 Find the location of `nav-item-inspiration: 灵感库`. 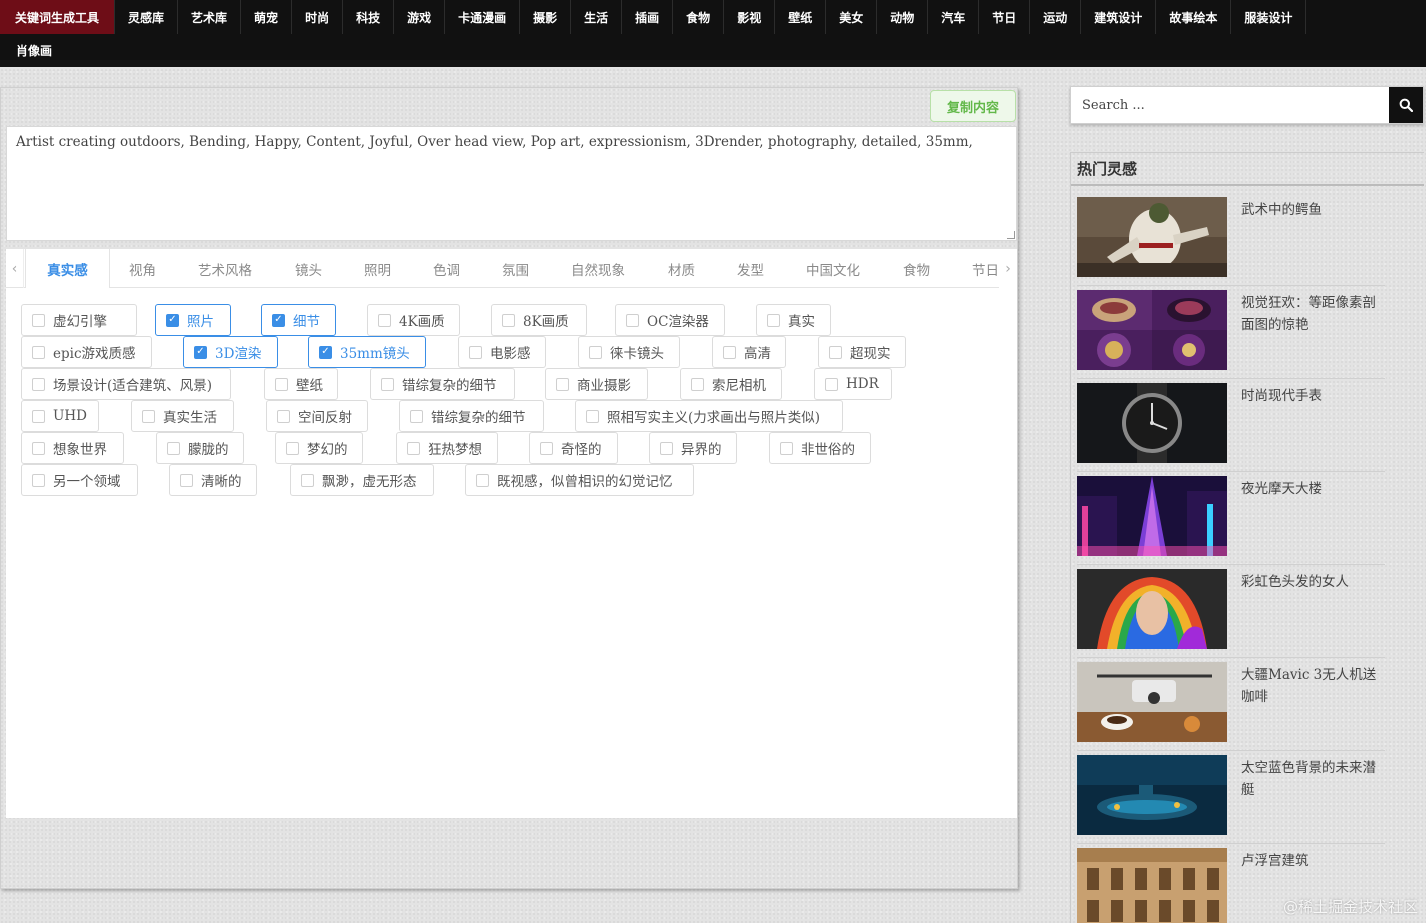

nav-item-inspiration: 灵感库 is located at coordinates (147, 17).